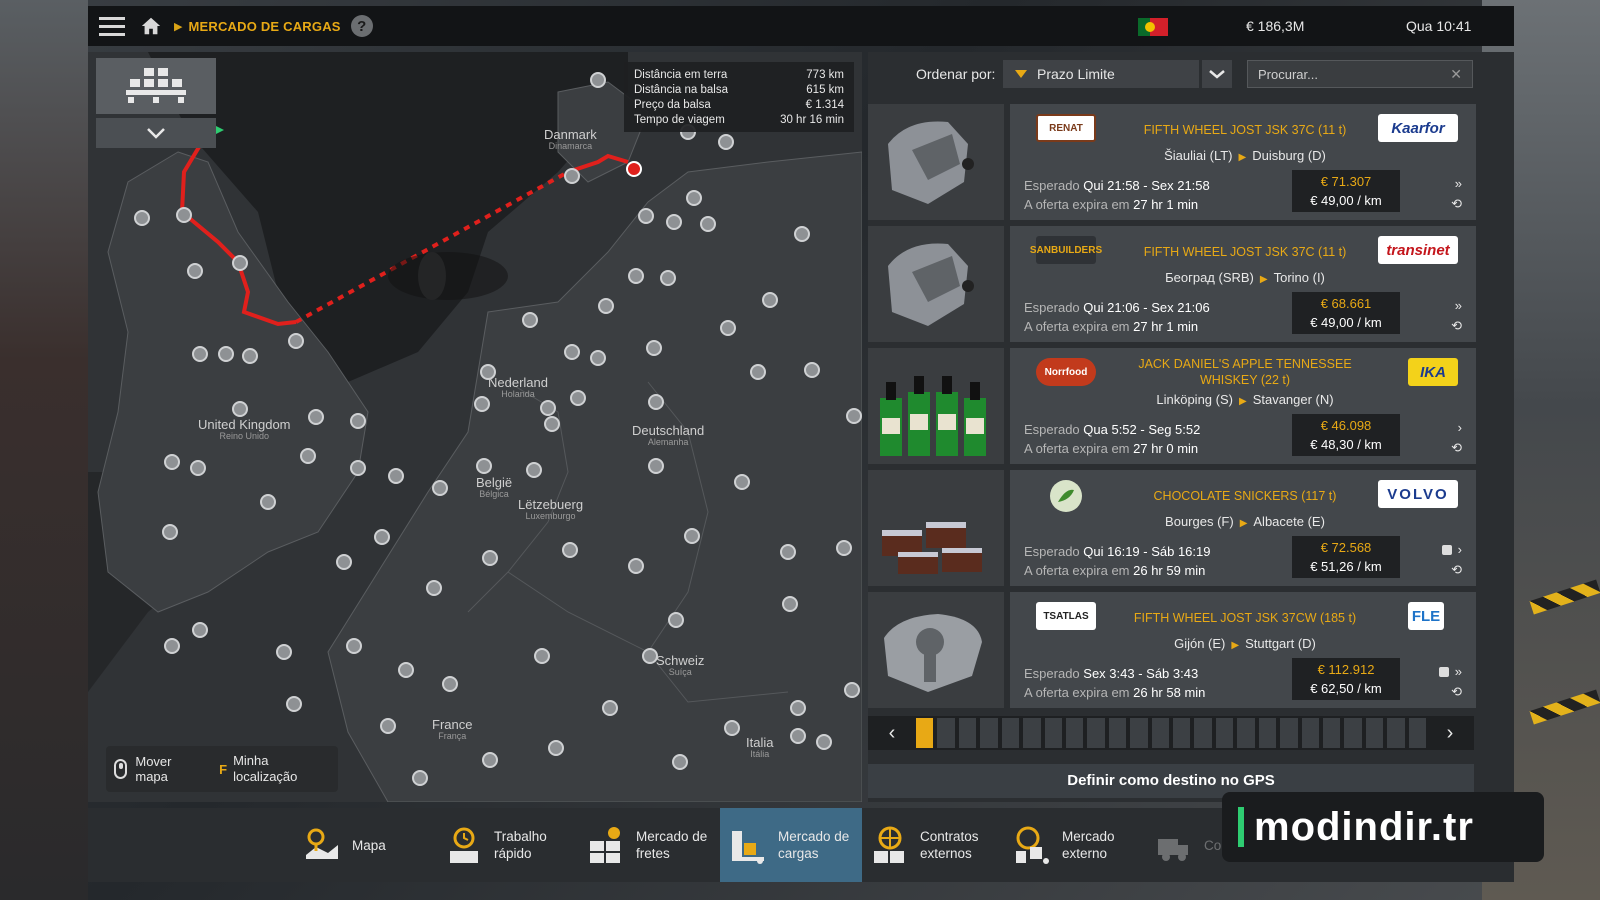 The image size is (1600, 900). What do you see at coordinates (1217, 74) in the screenshot?
I see `sort-dropdown-chevron-icon` at bounding box center [1217, 74].